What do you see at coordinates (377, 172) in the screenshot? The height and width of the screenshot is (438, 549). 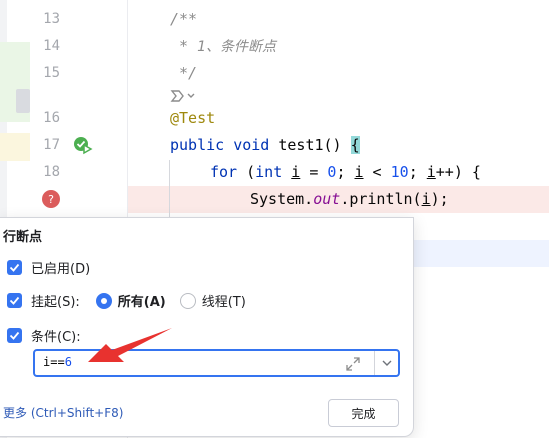 I see `code-token: <` at bounding box center [377, 172].